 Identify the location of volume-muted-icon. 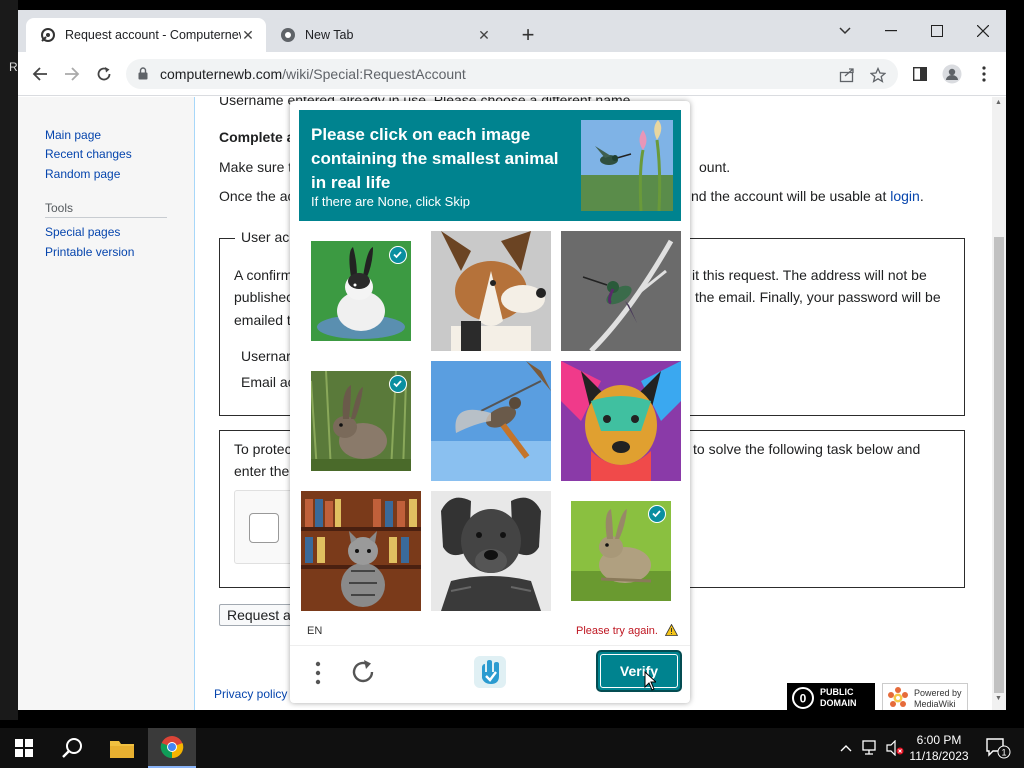
(895, 748).